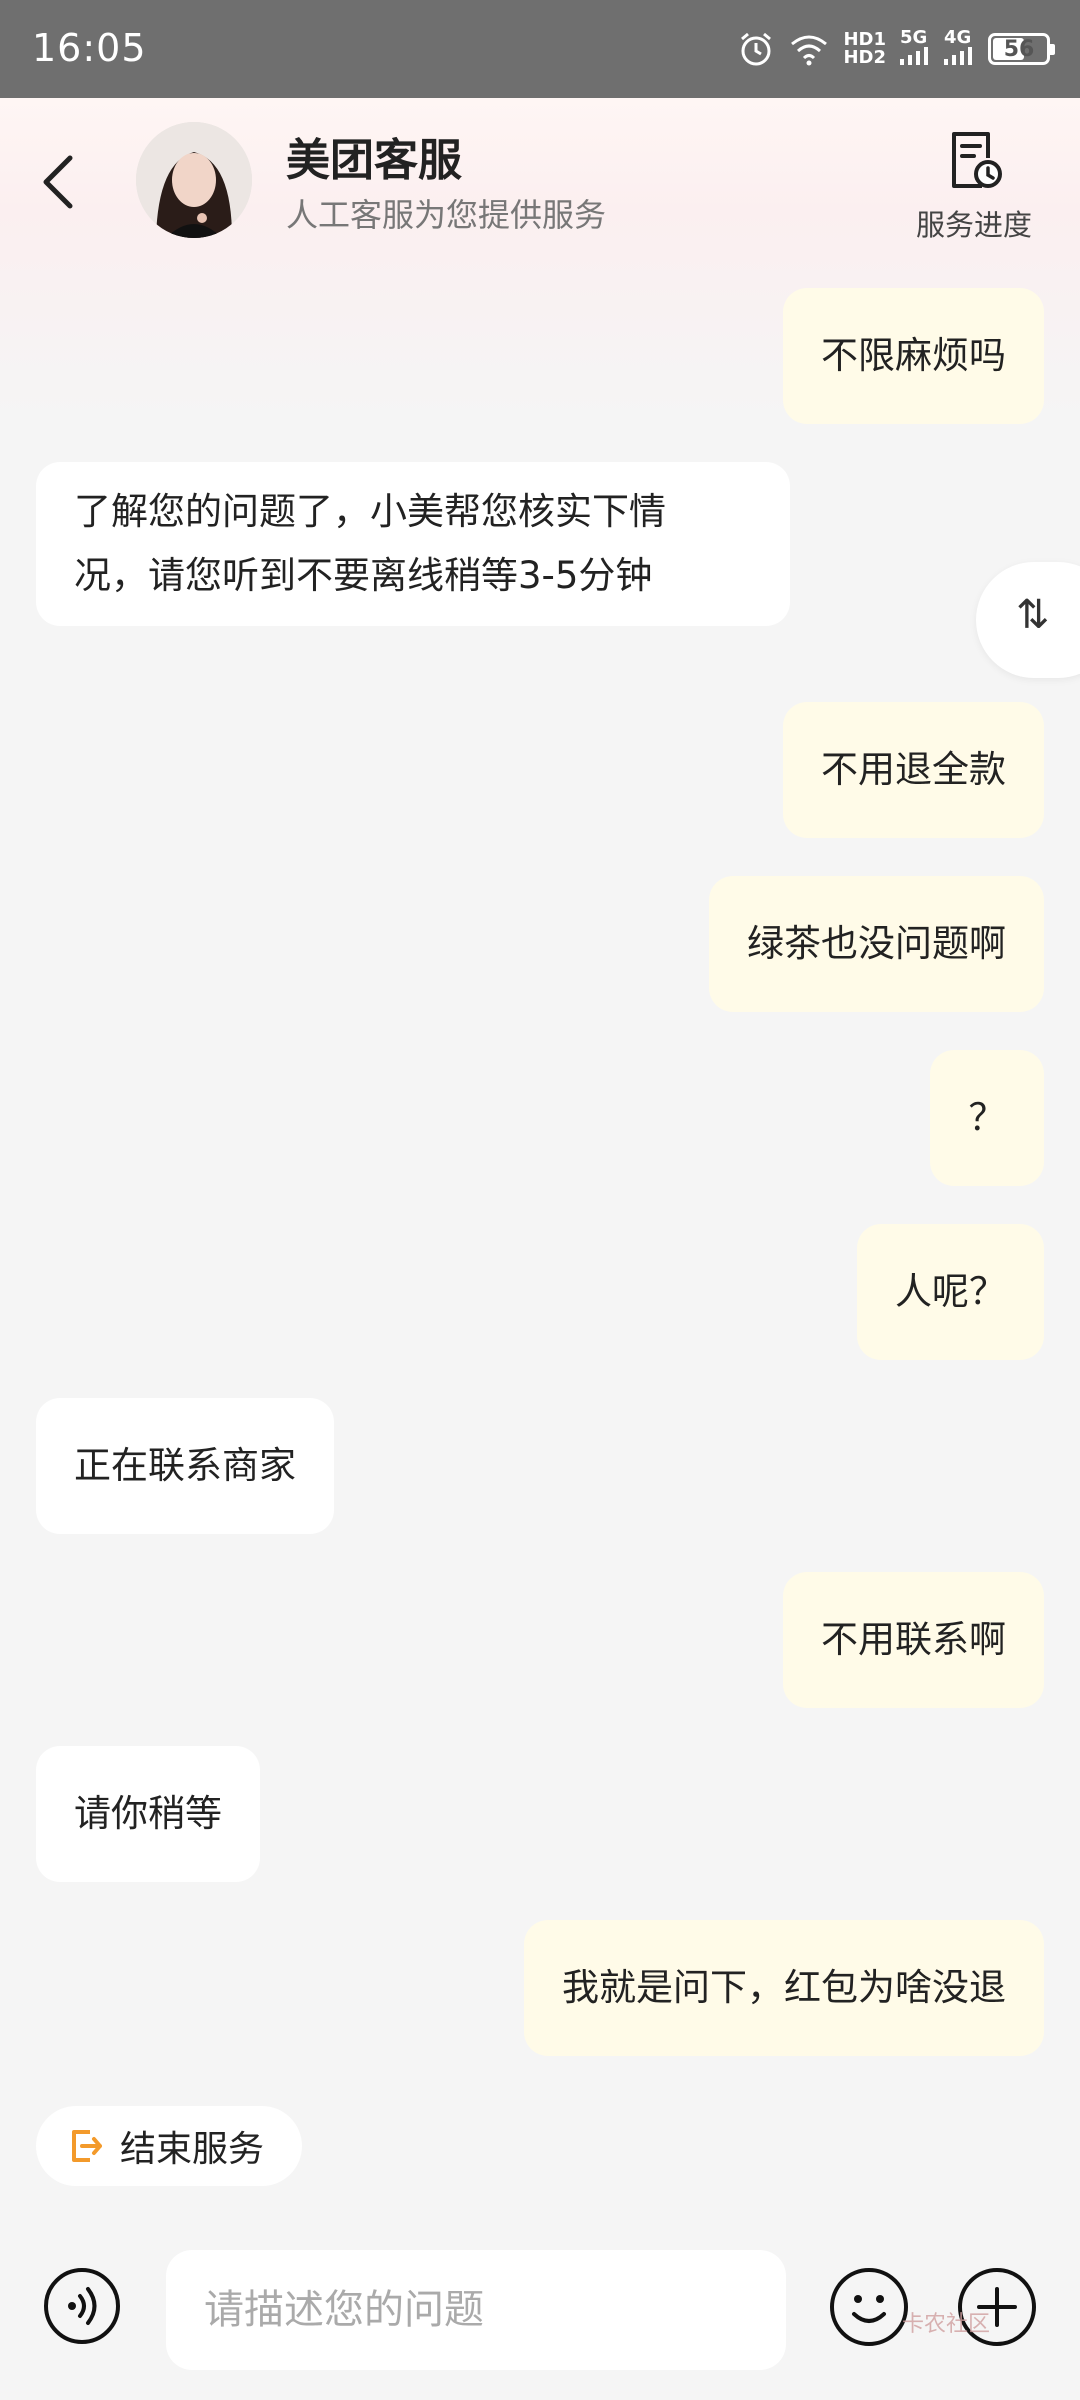 The image size is (1080, 2400). I want to click on progress-document-icon, so click(977, 160).